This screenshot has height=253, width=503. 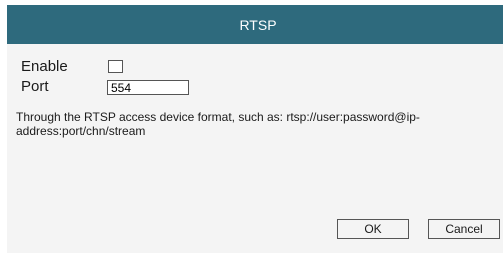 I want to click on dialog-title: RTSP, so click(x=258, y=24).